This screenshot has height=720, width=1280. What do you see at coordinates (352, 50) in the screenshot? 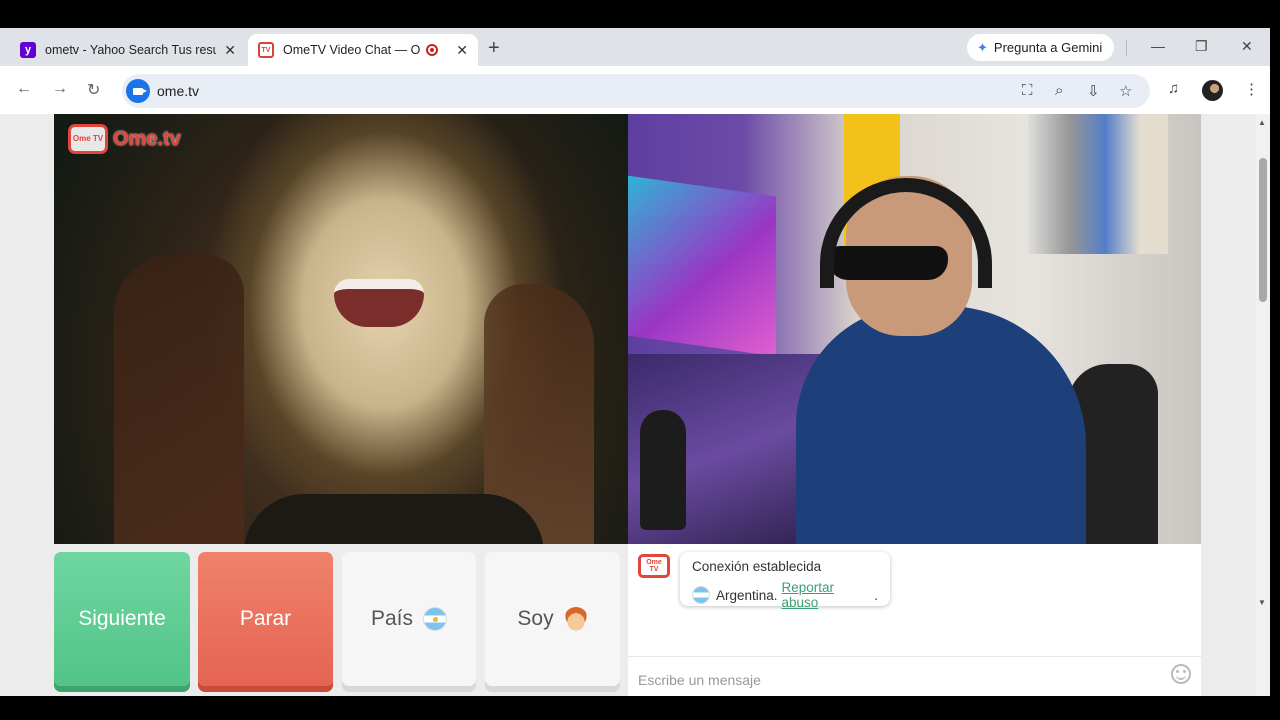
I see `tab-title: OmeTV Video Chat — Ome` at bounding box center [352, 50].